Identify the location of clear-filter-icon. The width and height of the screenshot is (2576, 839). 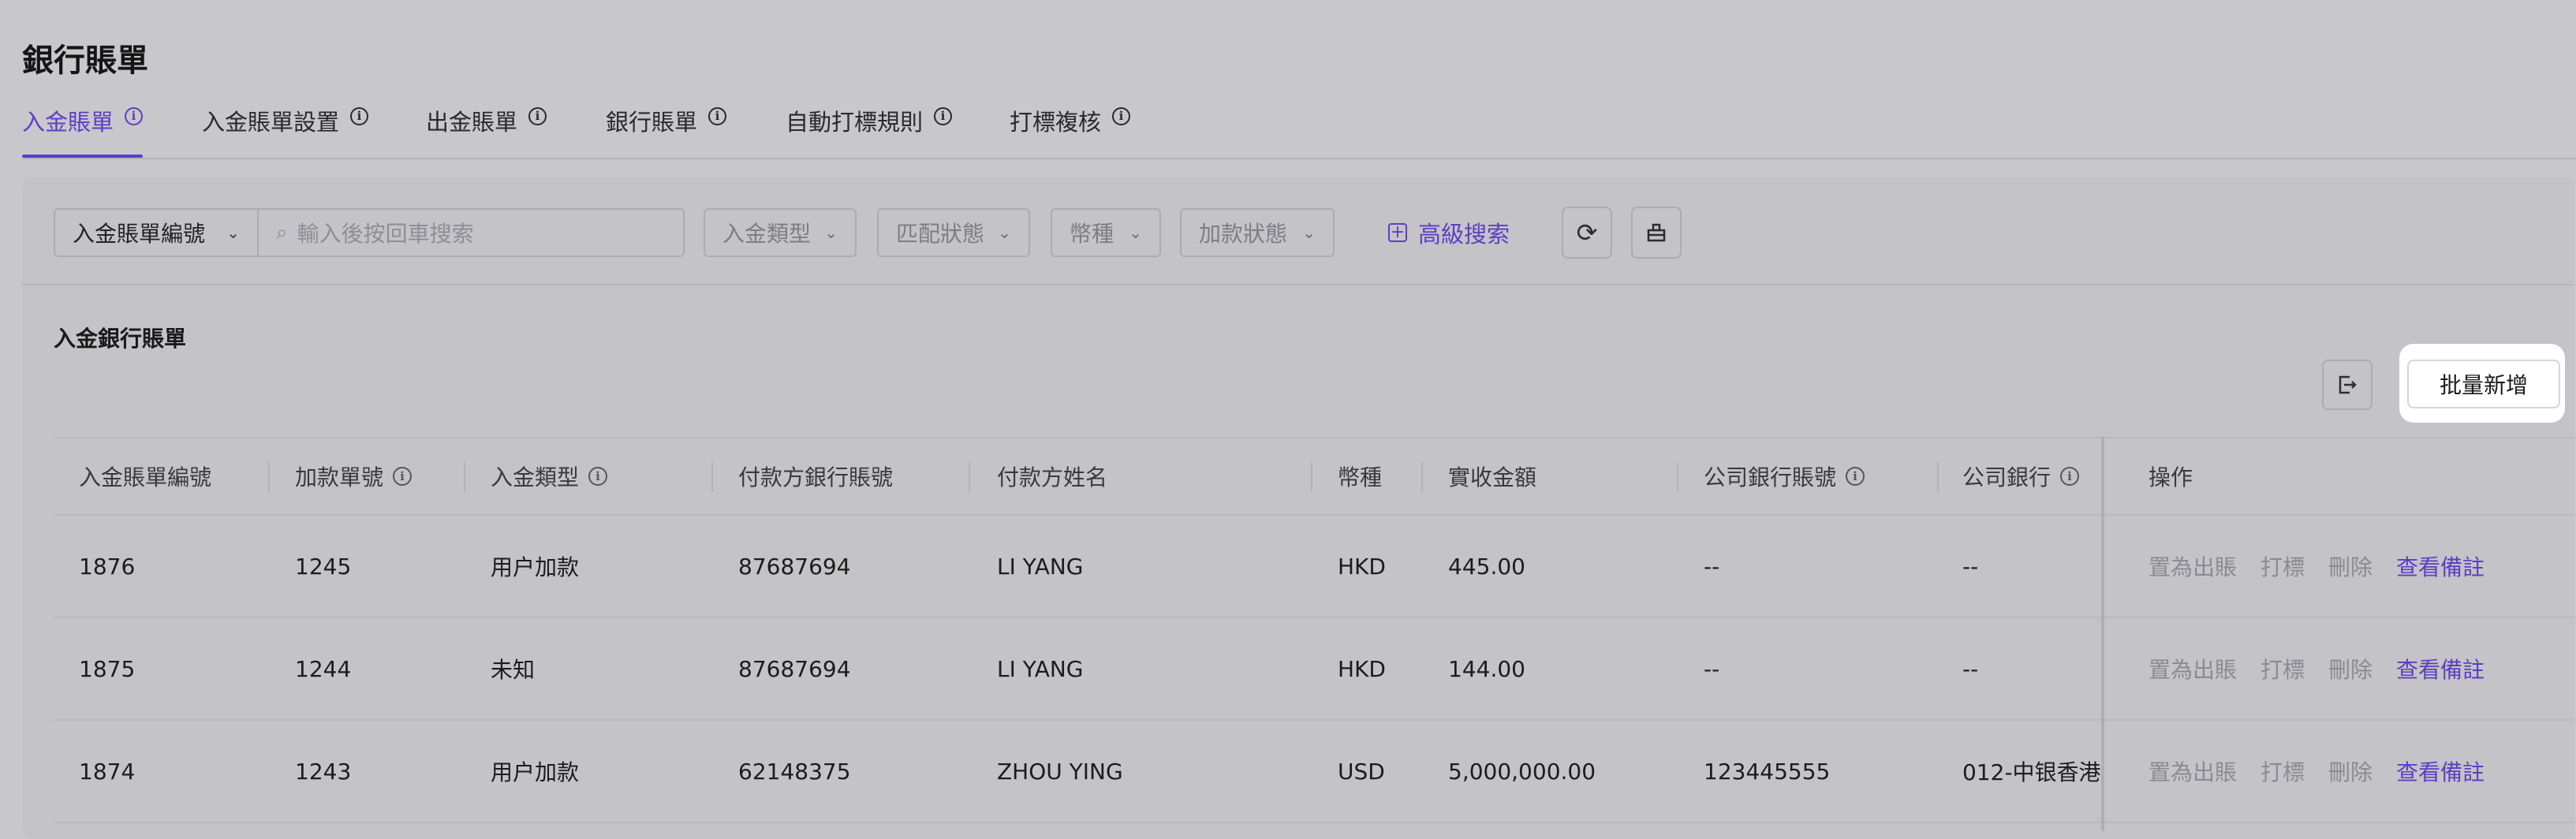
(1656, 232).